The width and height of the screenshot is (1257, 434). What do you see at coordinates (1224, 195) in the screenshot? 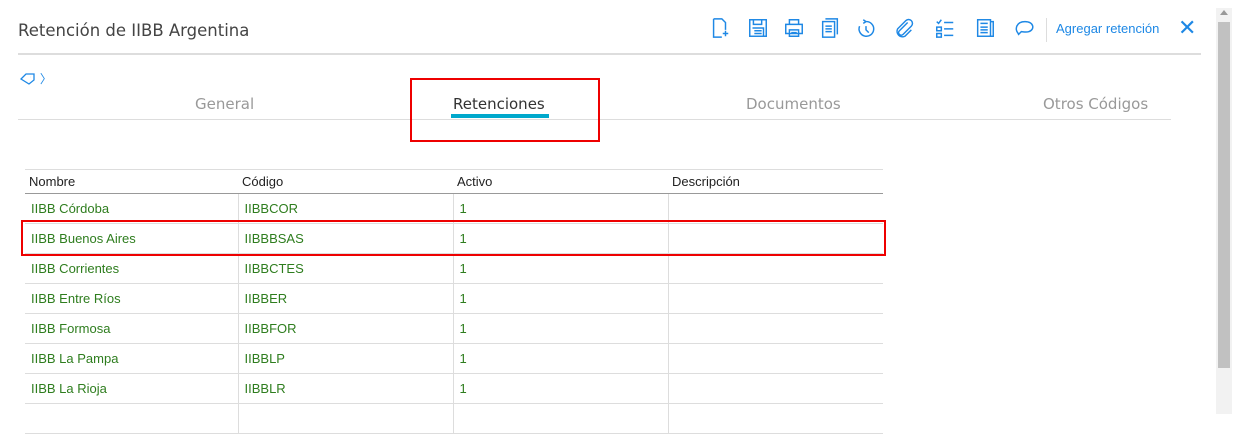
I see `scrollbar-thumb` at bounding box center [1224, 195].